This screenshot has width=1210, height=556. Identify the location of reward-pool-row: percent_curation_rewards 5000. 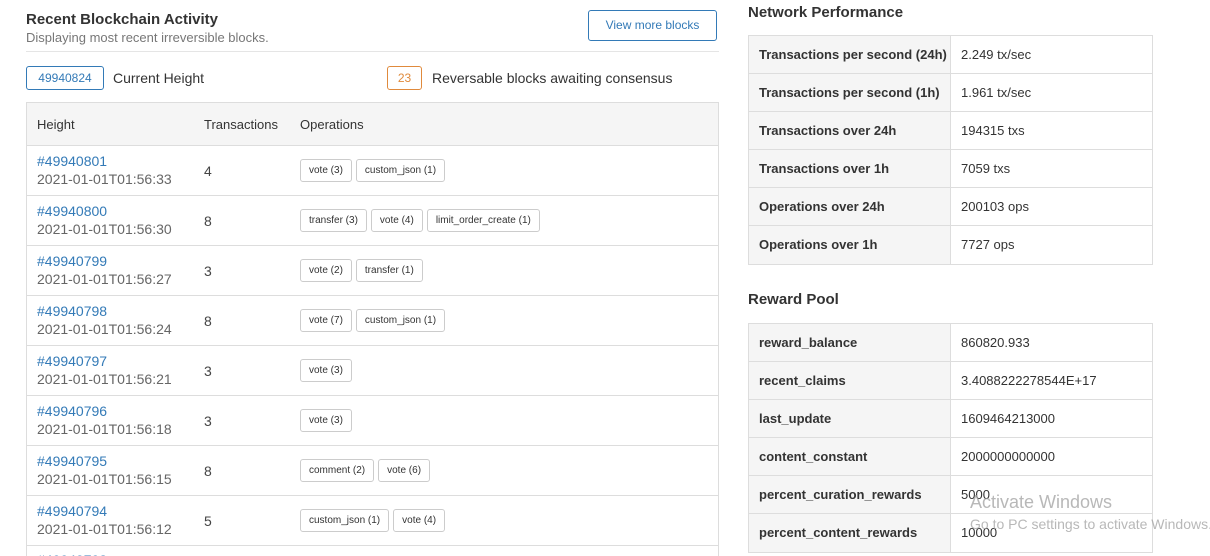
(950, 495).